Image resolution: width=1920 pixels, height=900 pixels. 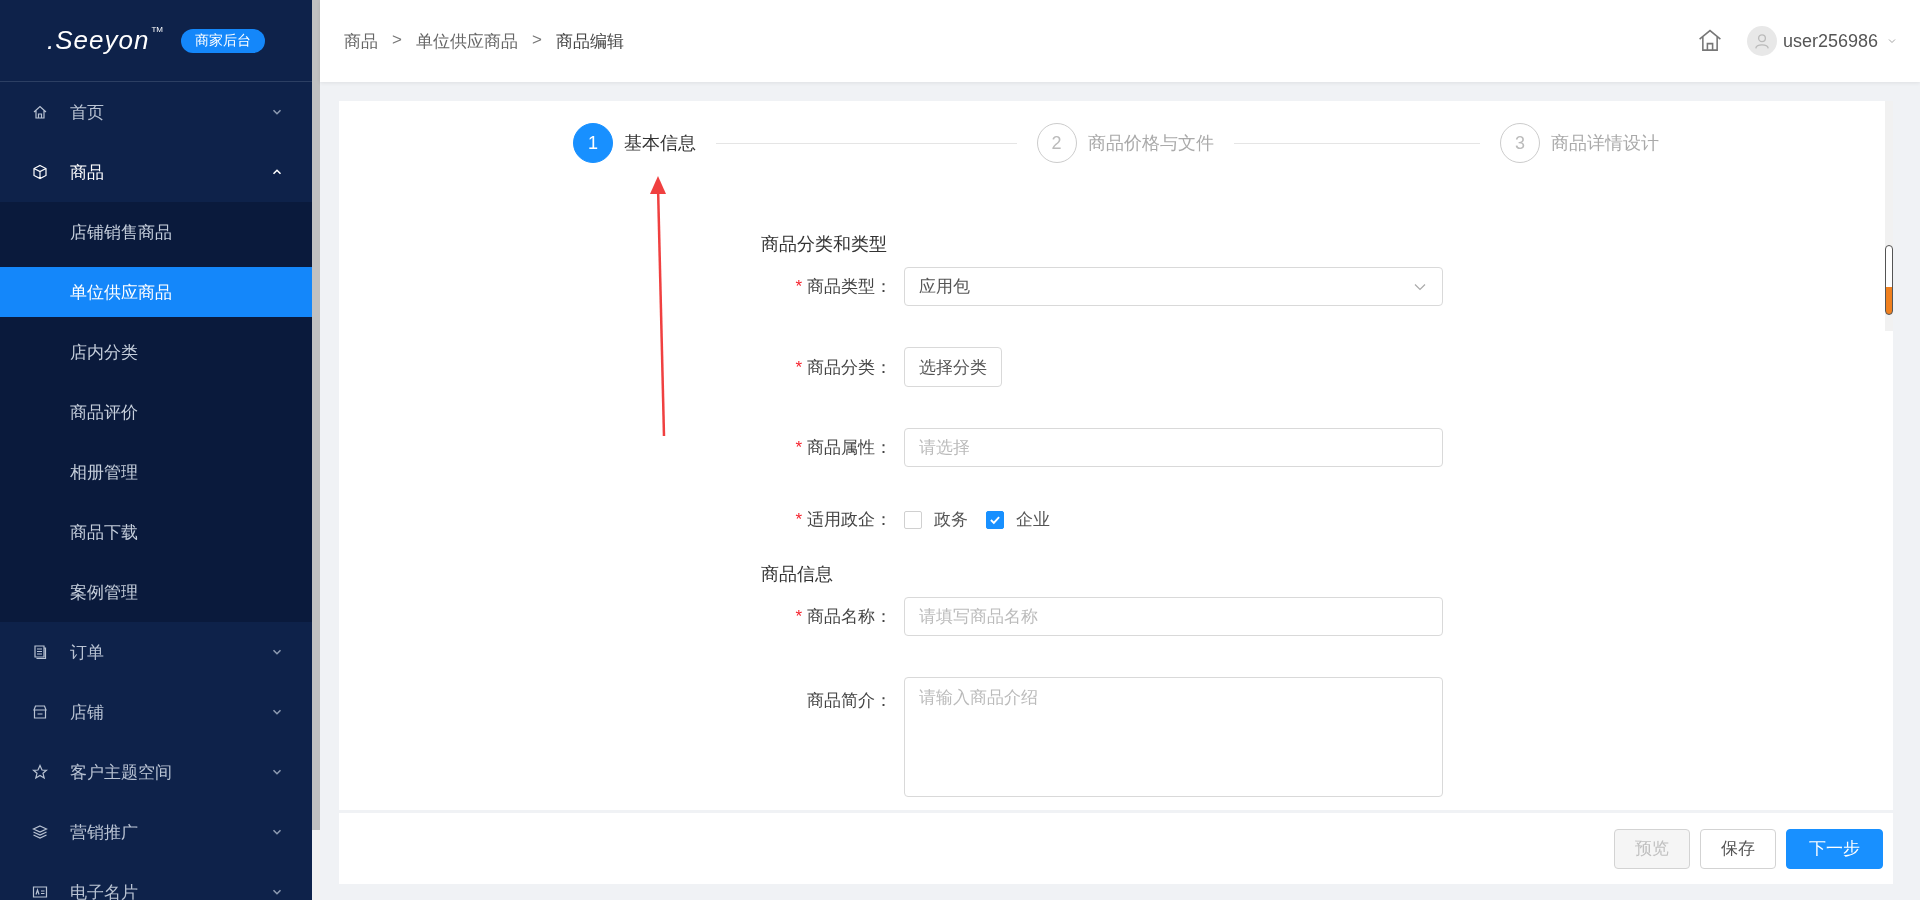 I want to click on input-field: 请填写商品名称, so click(x=1173, y=616).